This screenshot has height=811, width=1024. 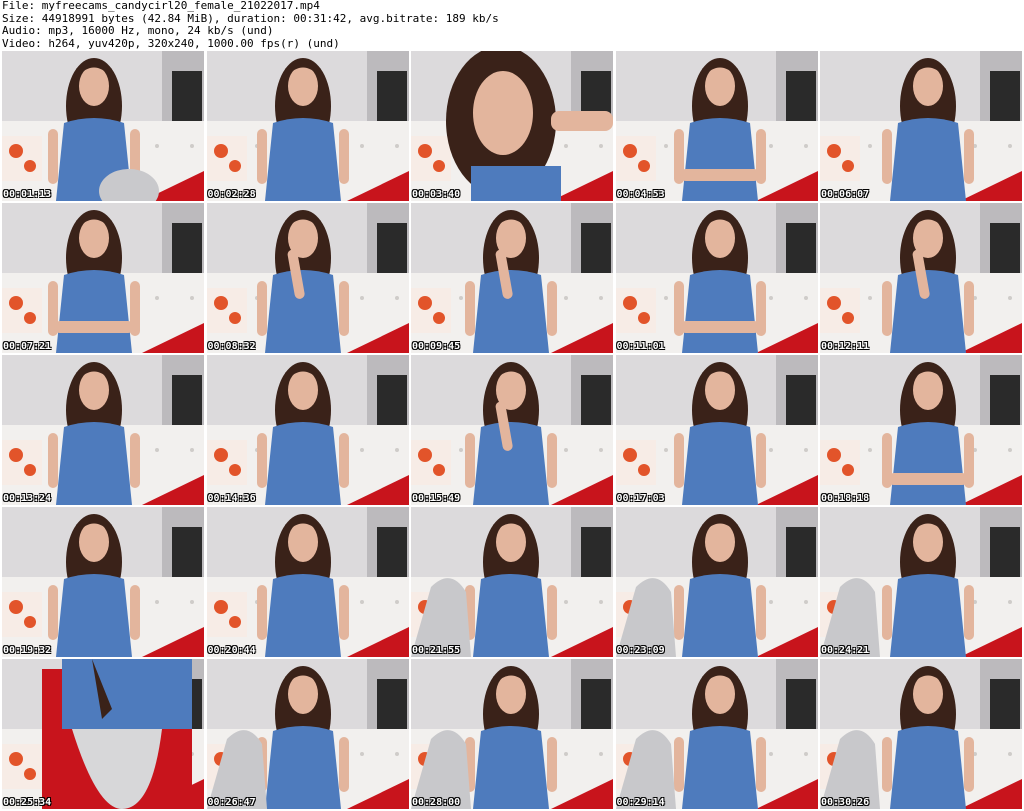 I want to click on video-thumbnail: 00:28:00, so click(x=512, y=734).